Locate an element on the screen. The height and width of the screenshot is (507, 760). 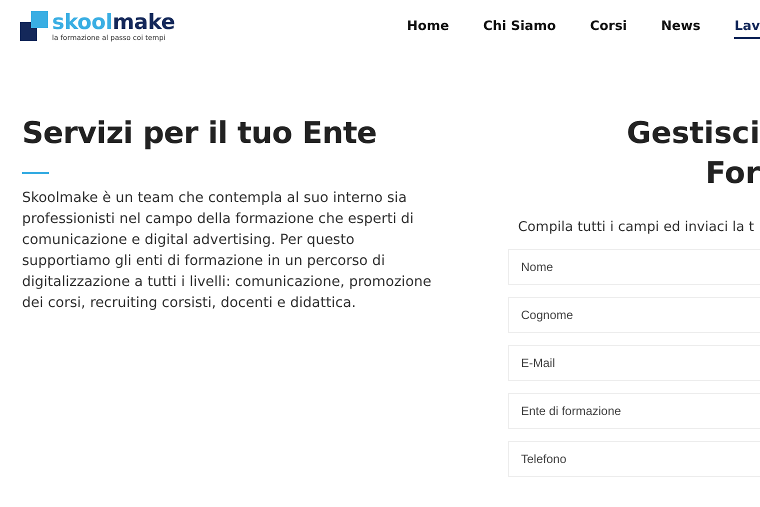
input-field: E-Mail is located at coordinates (634, 363).